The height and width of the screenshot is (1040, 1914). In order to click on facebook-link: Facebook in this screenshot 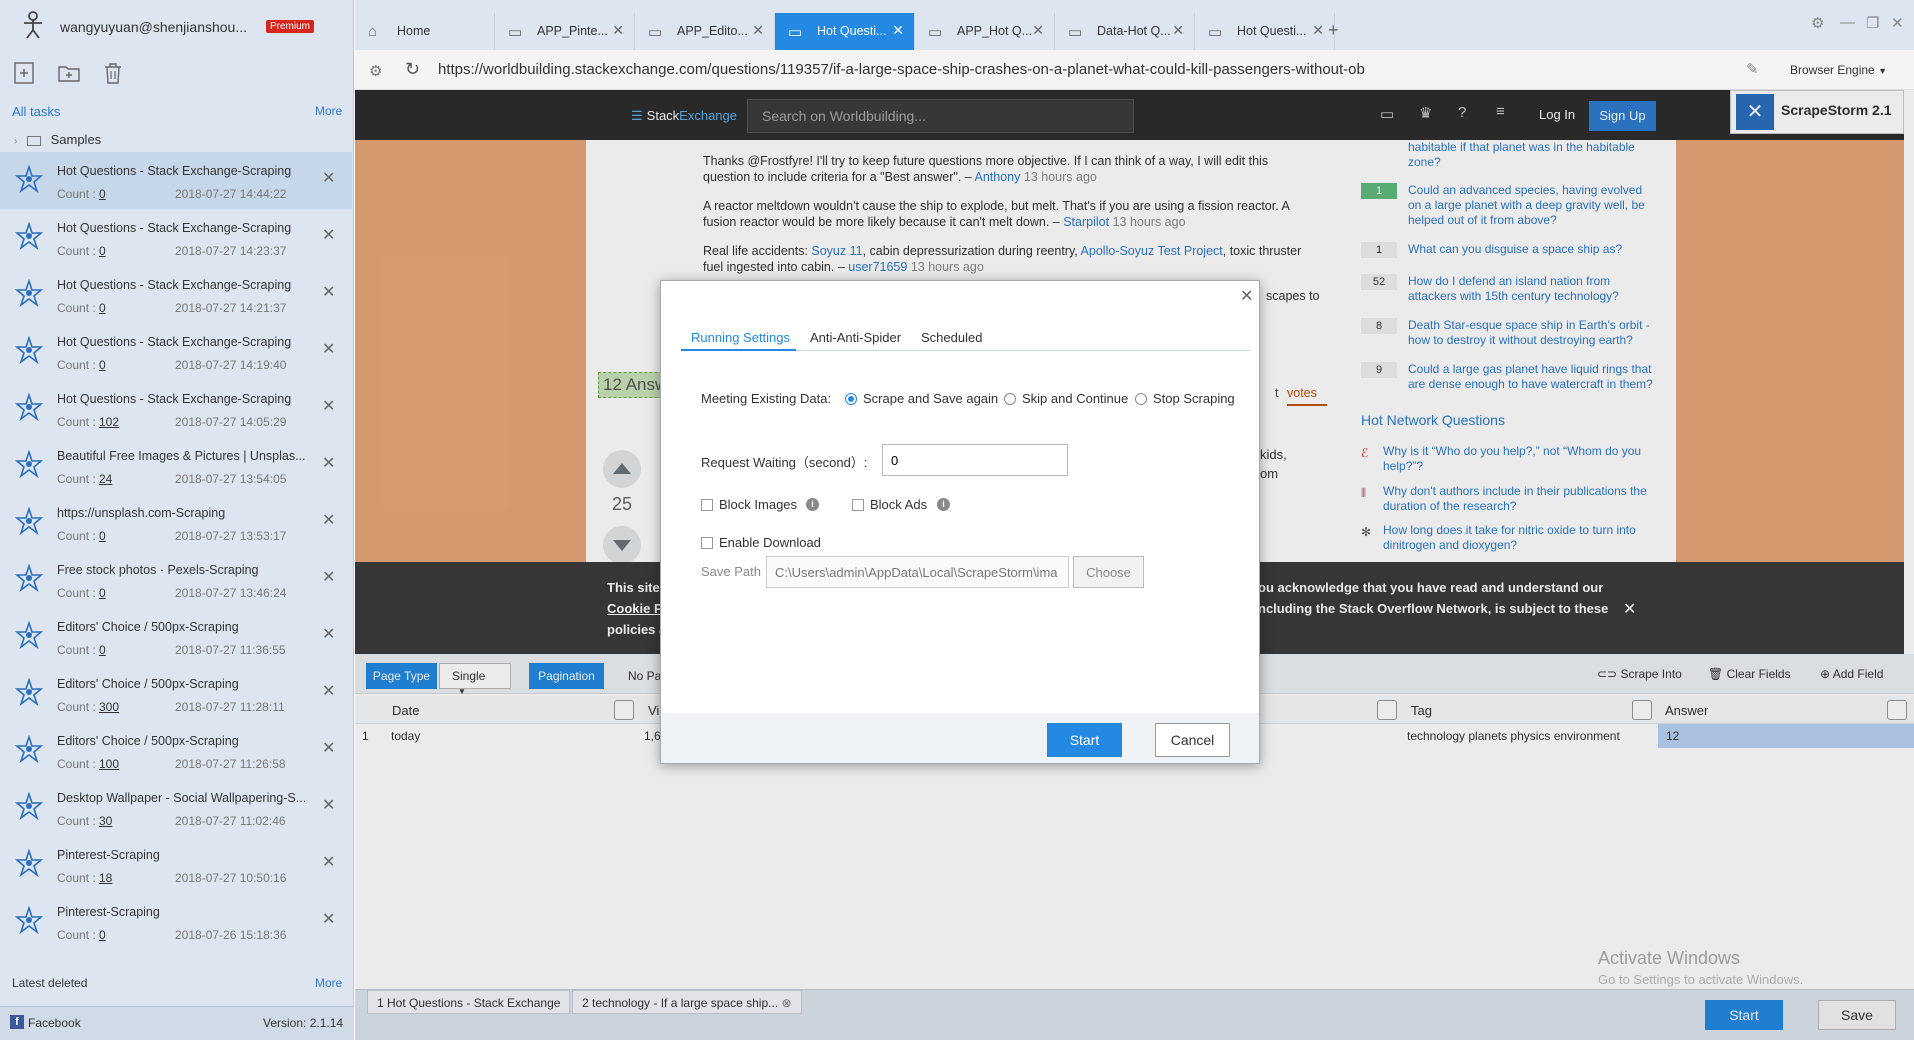, I will do `click(54, 1023)`.